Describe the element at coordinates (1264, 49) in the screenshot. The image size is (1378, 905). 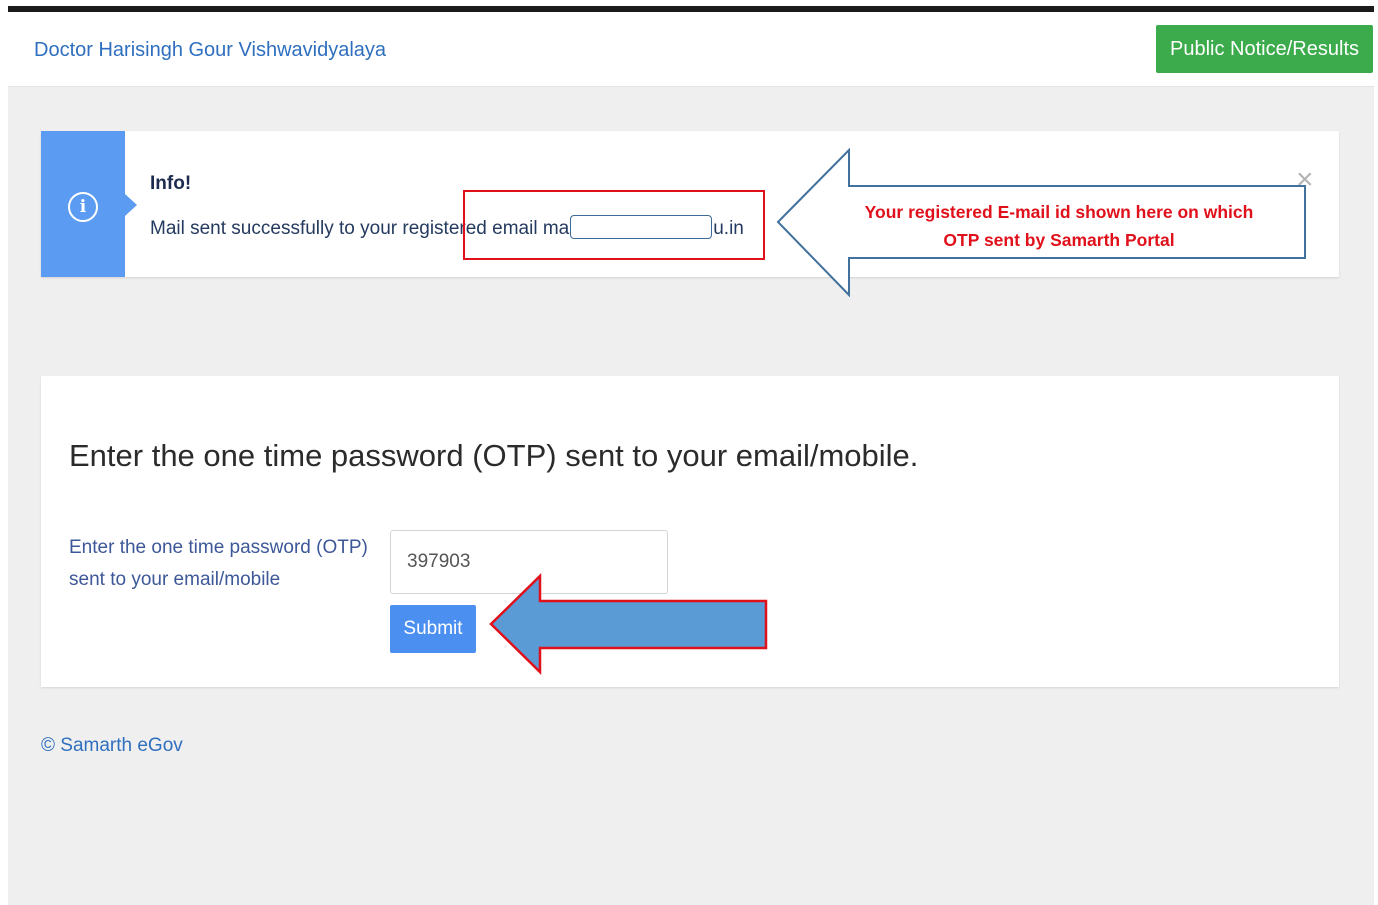
I see `public-notice-button: Public Notice/Results` at that location.